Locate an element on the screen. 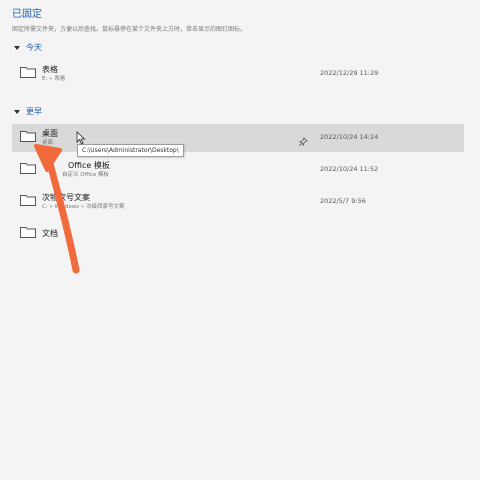 This screenshot has width=480, height=480. item-name: Office 模板 is located at coordinates (89, 165).